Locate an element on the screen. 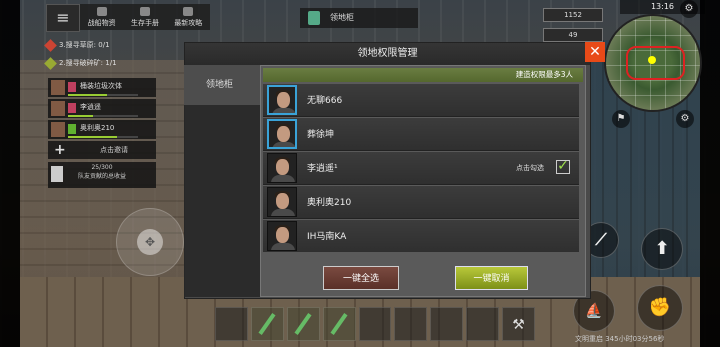 The image size is (720, 347). invite-button: + 点击邀请 is located at coordinates (102, 150).